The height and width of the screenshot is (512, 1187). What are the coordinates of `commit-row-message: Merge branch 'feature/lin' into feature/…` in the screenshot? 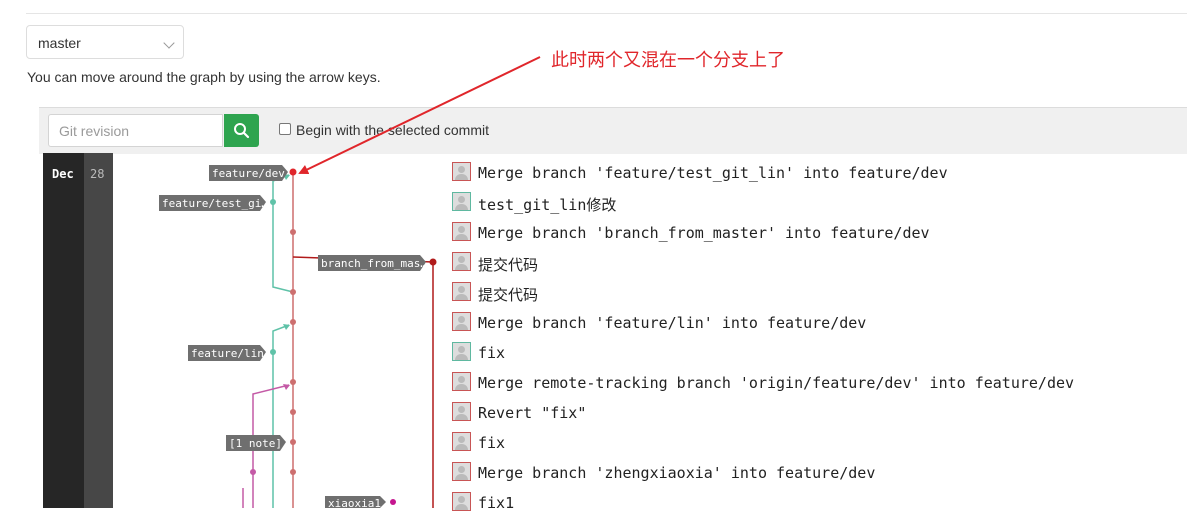 It's located at (672, 323).